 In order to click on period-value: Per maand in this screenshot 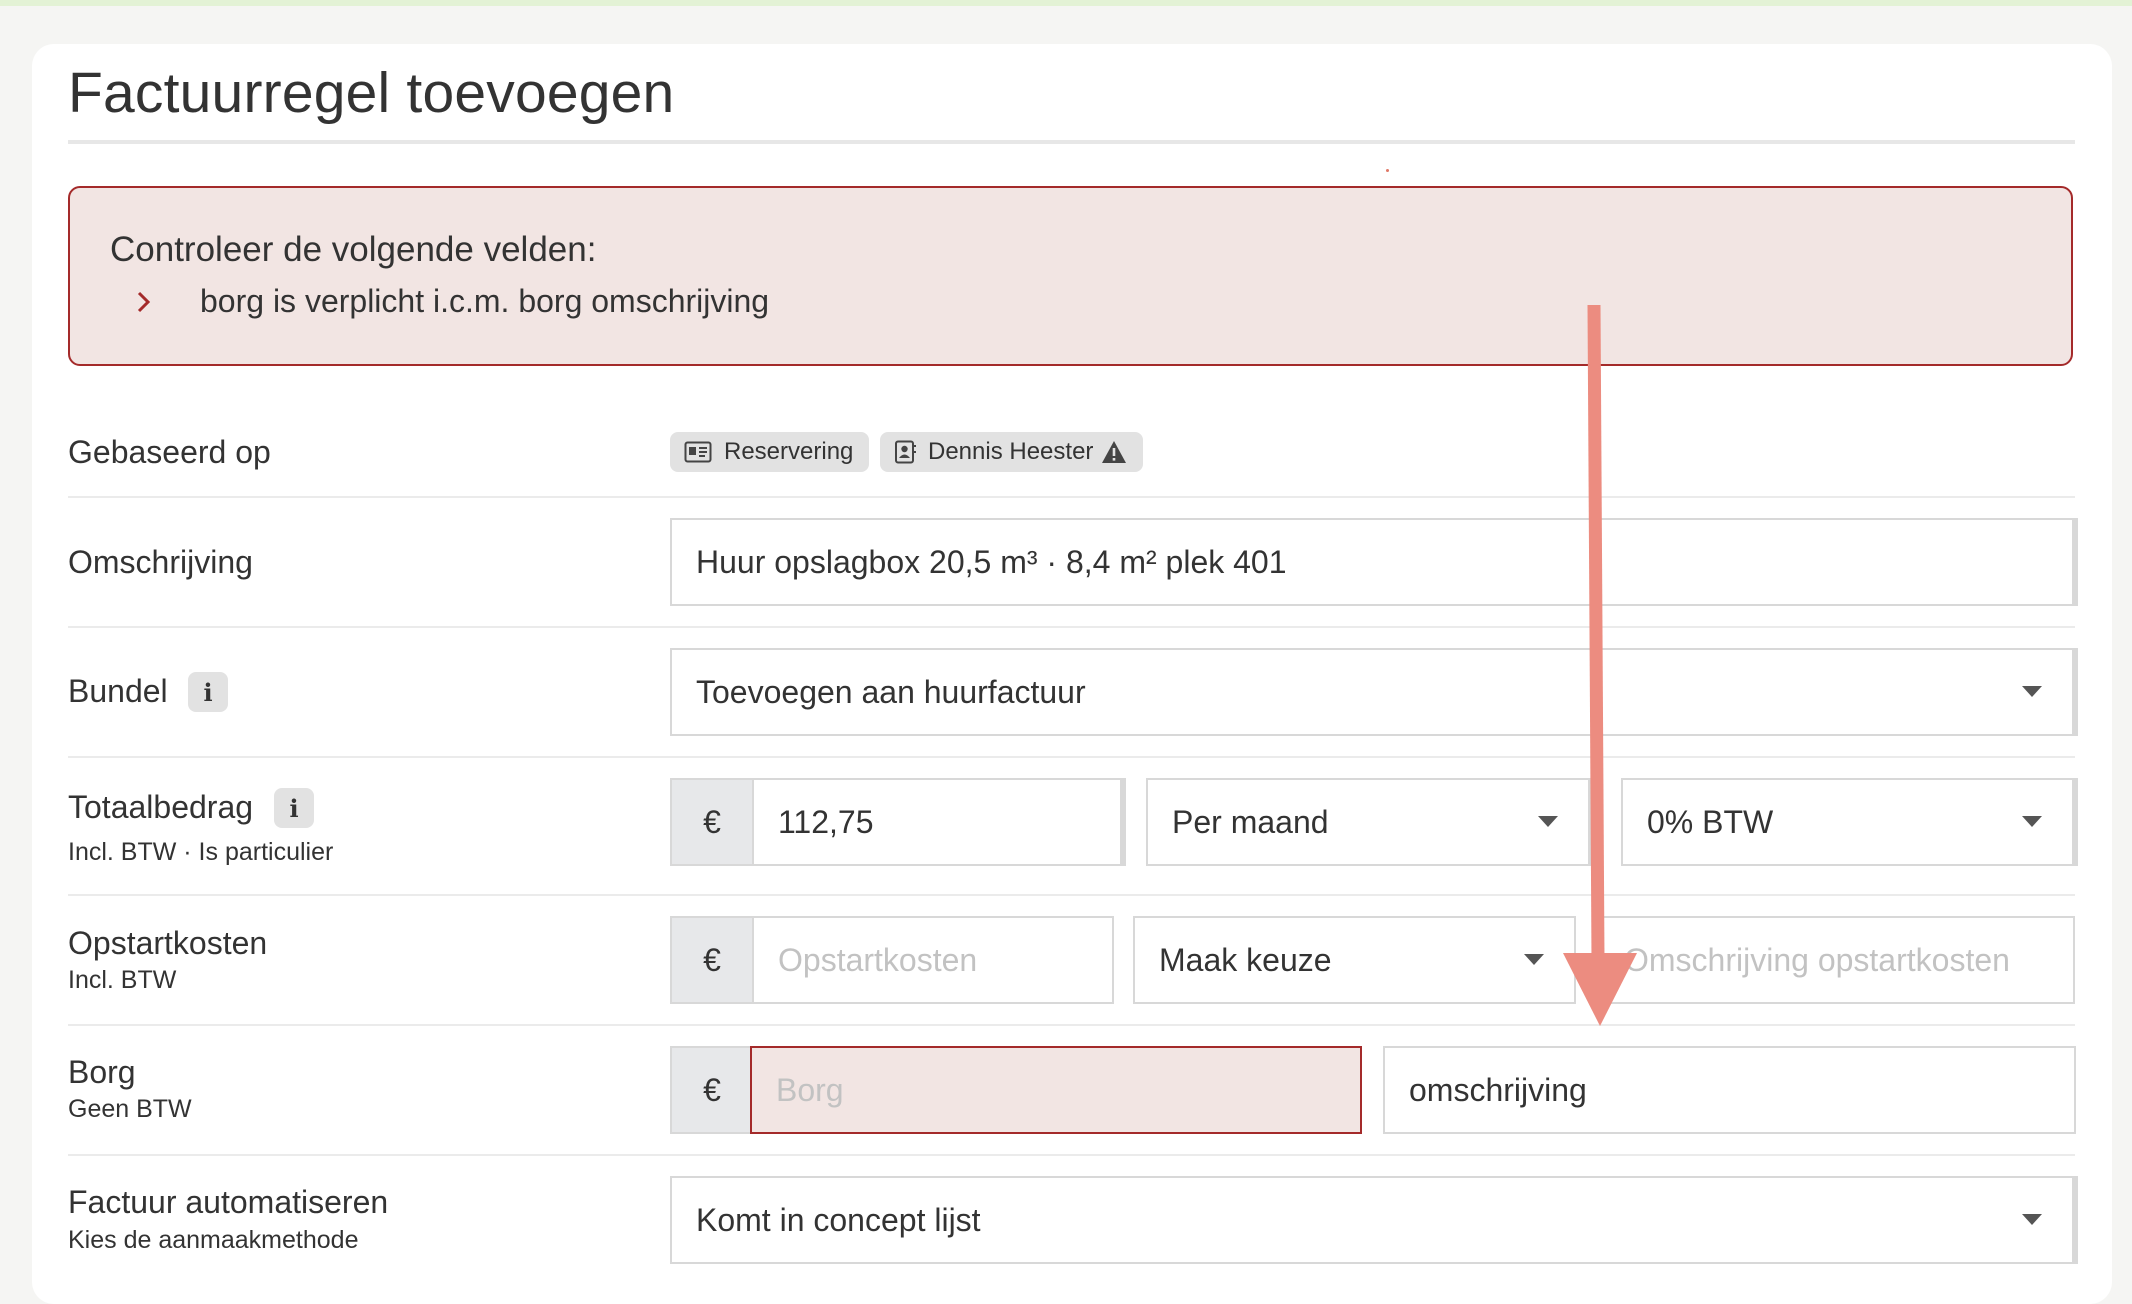, I will do `click(1250, 821)`.